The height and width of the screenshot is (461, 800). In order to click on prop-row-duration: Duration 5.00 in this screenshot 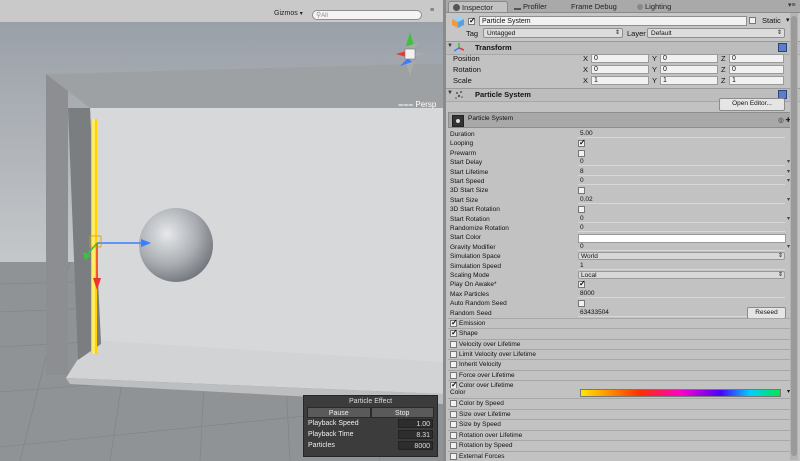, I will do `click(623, 134)`.